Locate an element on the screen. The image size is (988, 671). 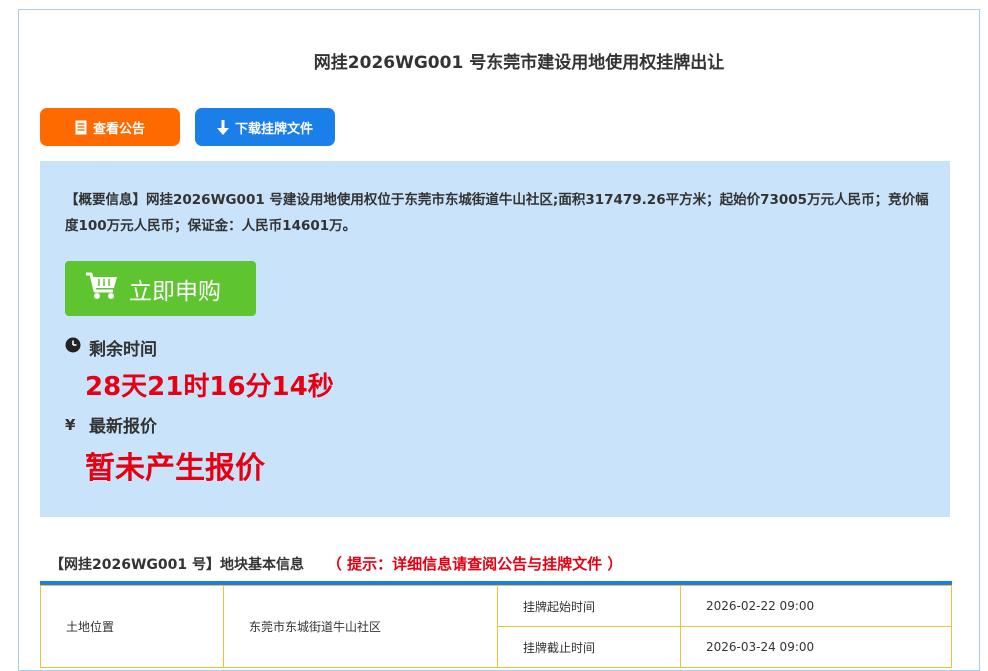
remaining-time-label: 剩余时间 is located at coordinates (123, 350).